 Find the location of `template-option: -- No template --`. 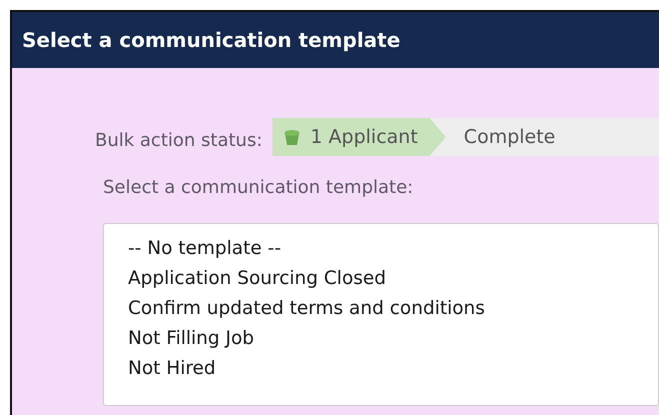

template-option: -- No template -- is located at coordinates (393, 249).